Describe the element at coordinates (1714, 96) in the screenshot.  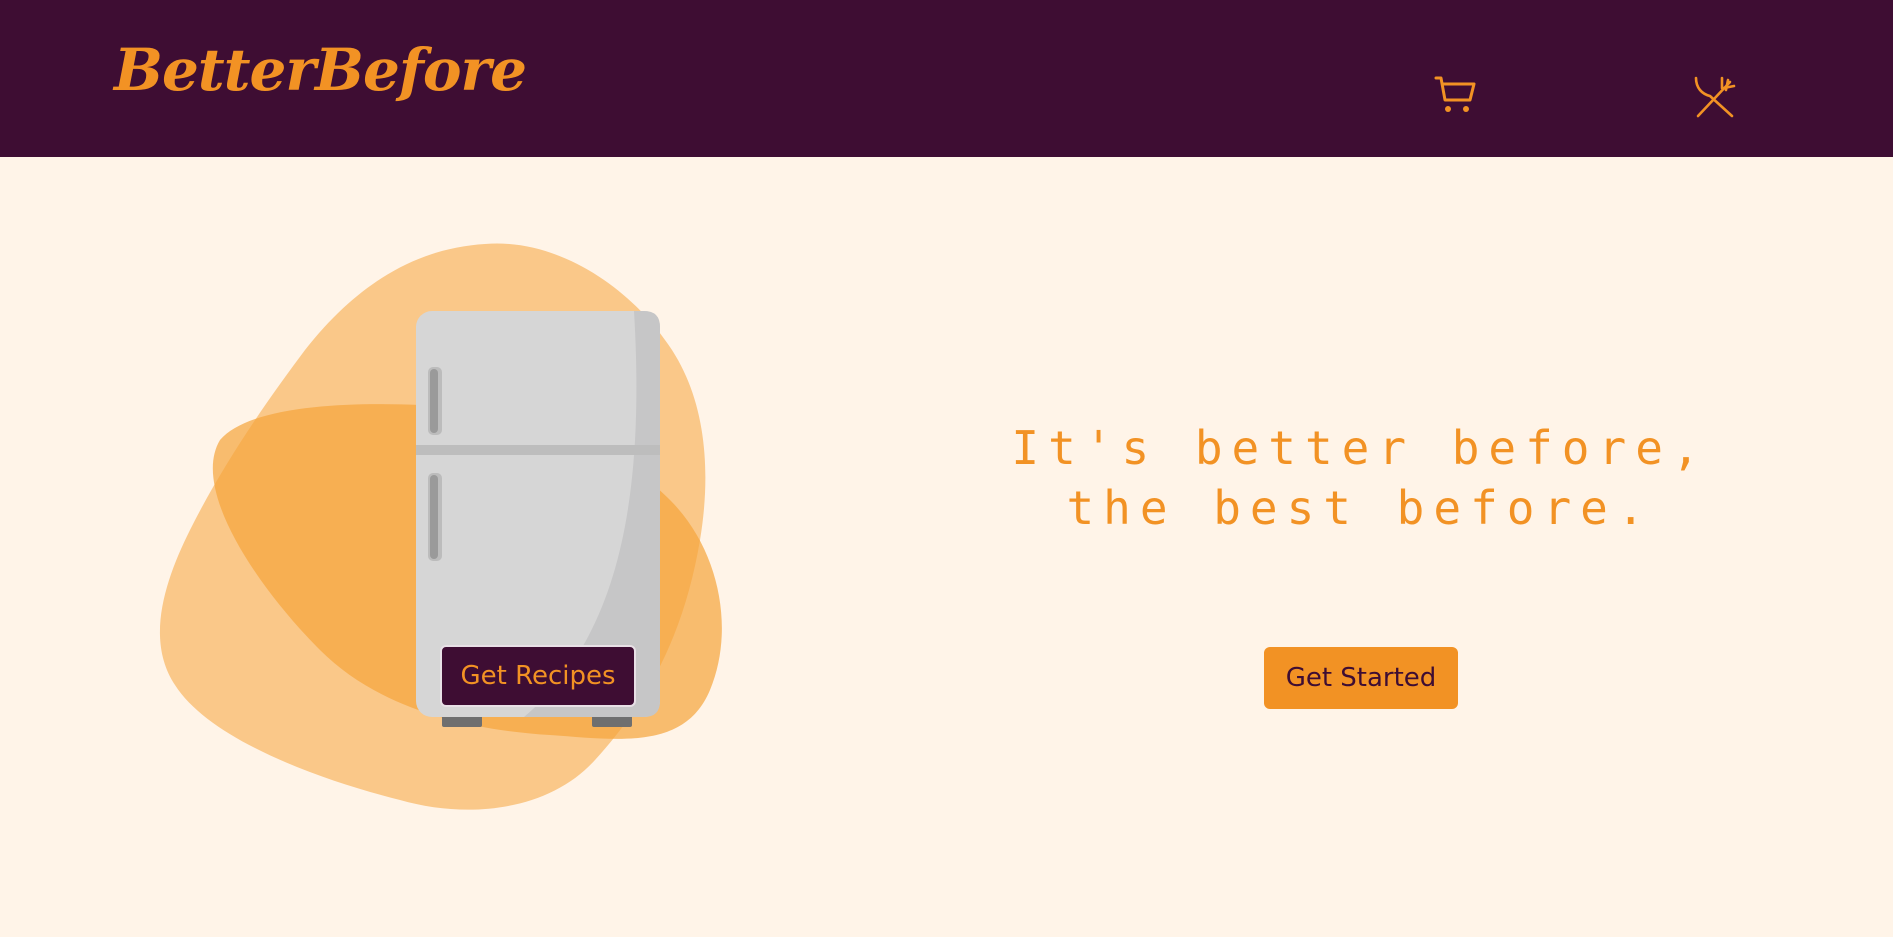
I see `utensils-icon` at that location.